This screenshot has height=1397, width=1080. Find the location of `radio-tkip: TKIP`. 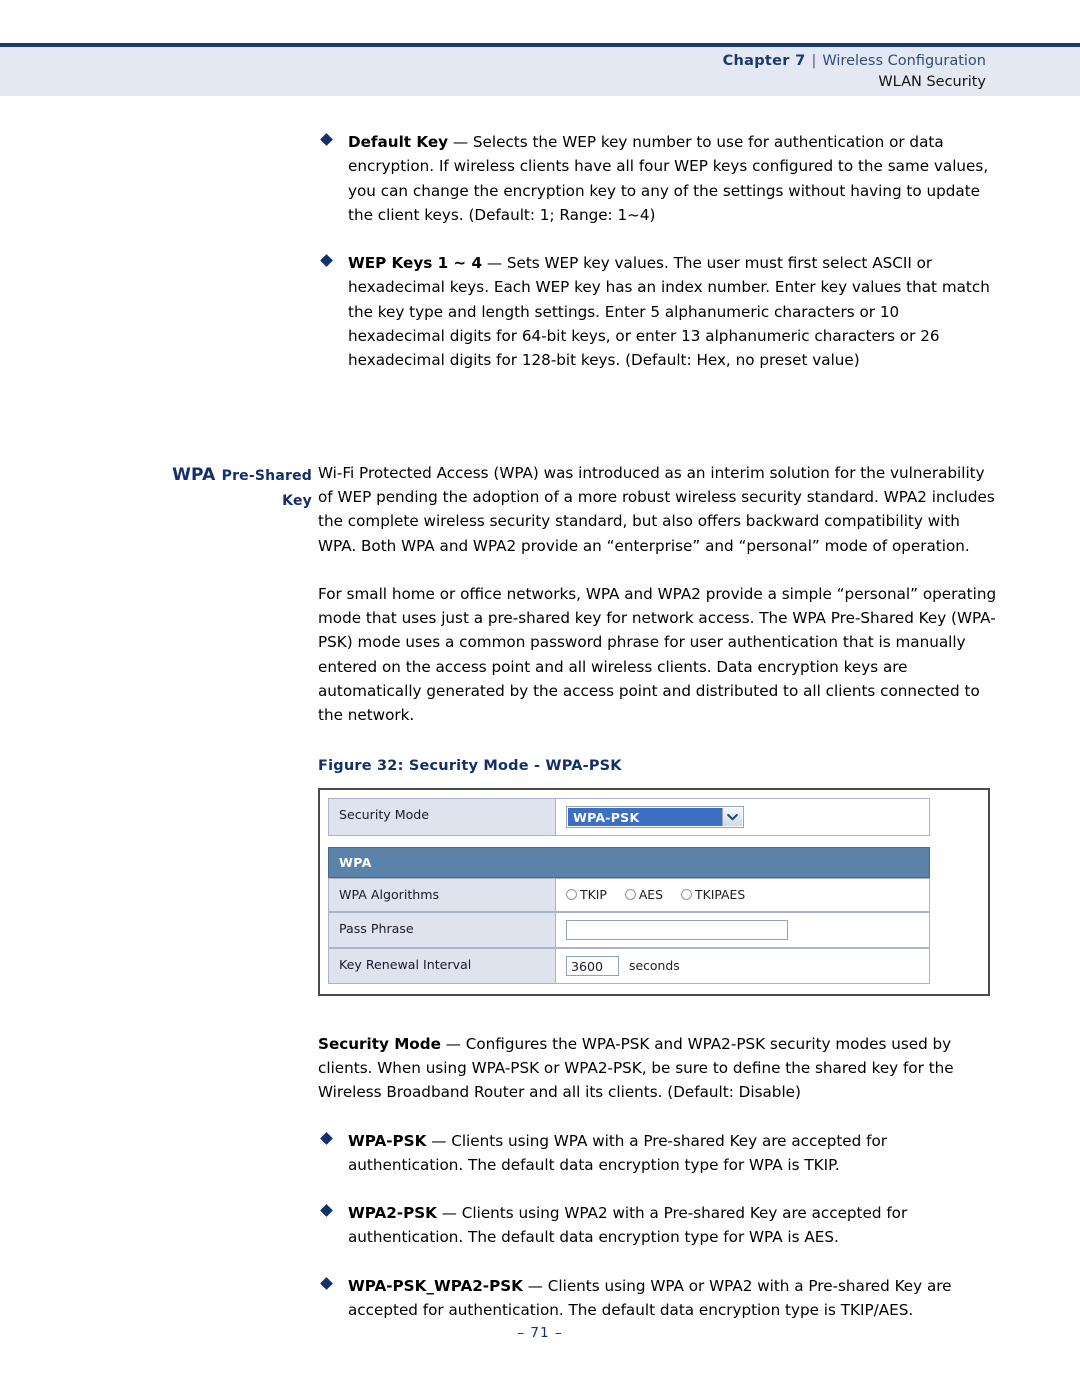

radio-tkip: TKIP is located at coordinates (586, 894).